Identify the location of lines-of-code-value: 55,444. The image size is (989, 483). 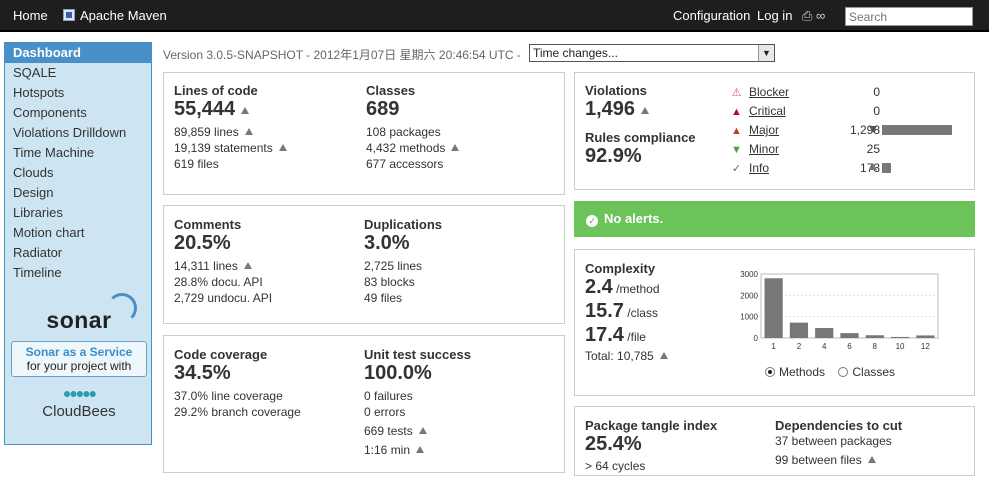
(230, 109).